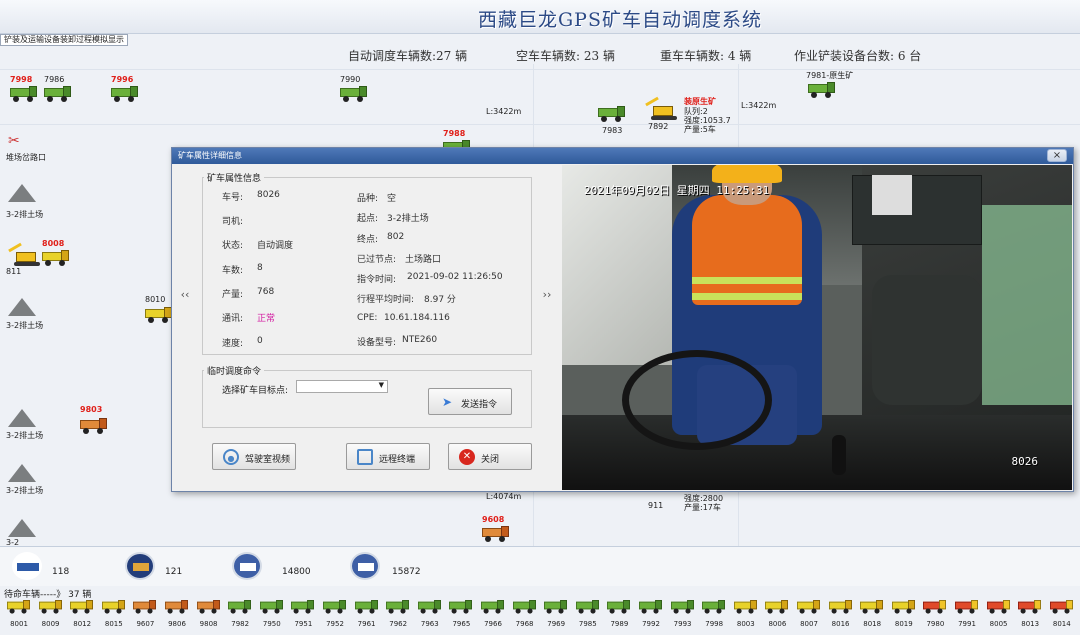  What do you see at coordinates (697, 400) in the screenshot?
I see `video-steering-wheel` at bounding box center [697, 400].